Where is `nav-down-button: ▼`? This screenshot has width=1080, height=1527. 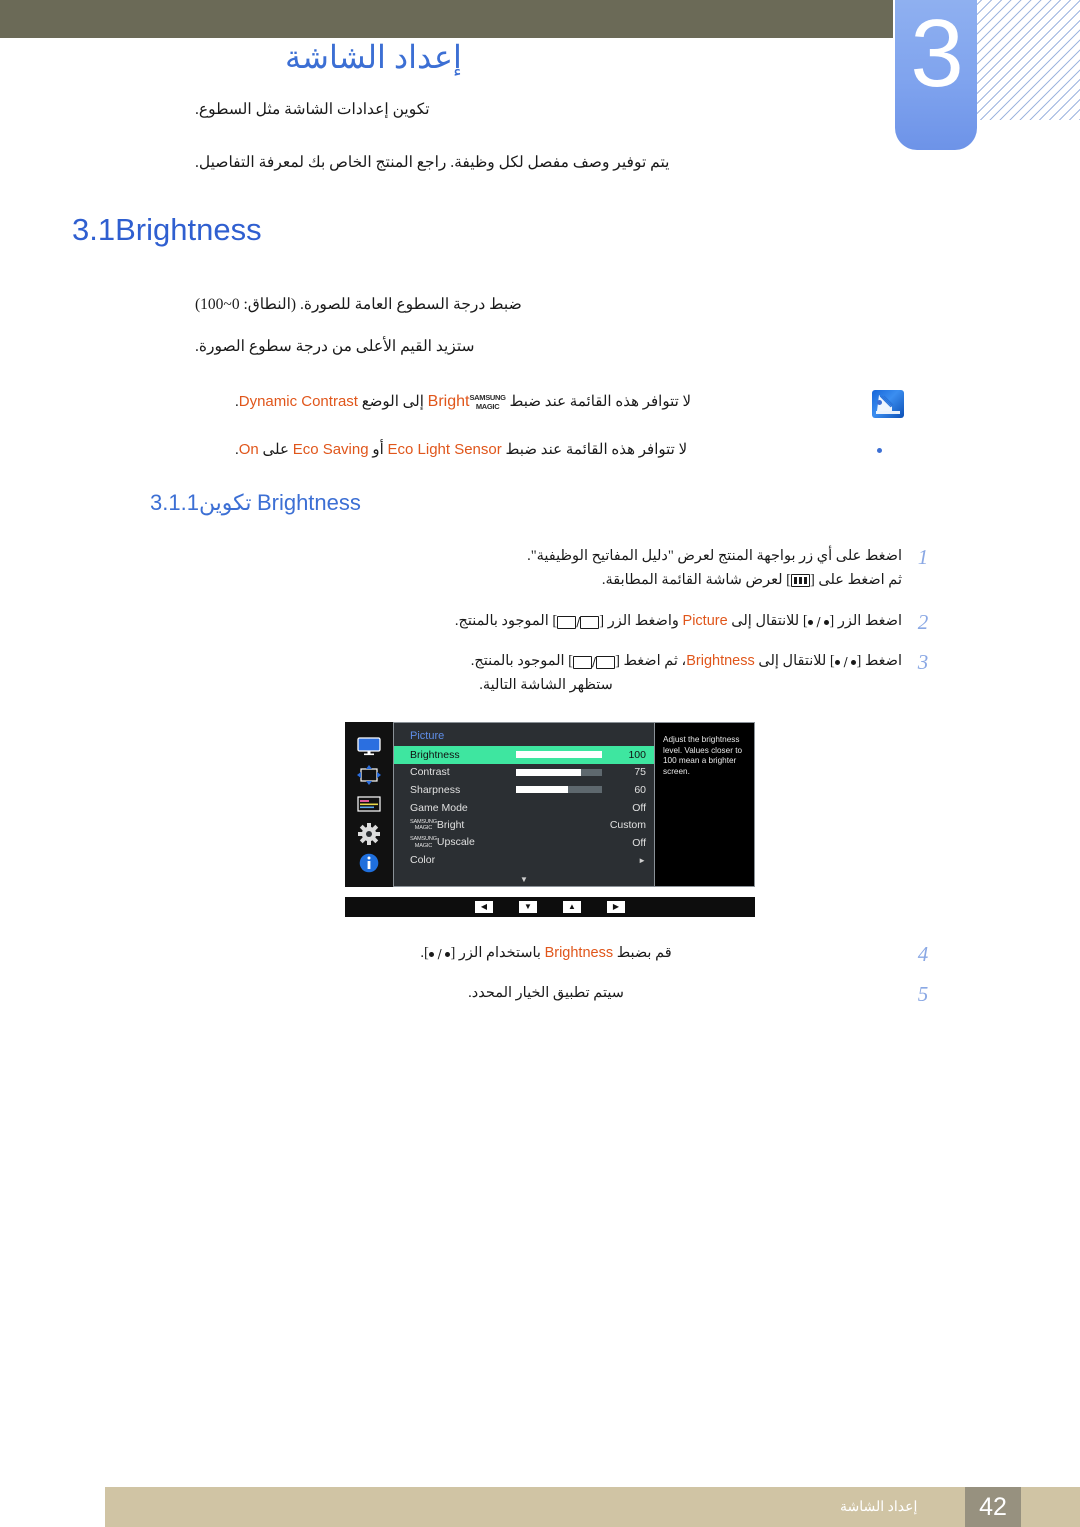
nav-down-button: ▼ is located at coordinates (528, 907).